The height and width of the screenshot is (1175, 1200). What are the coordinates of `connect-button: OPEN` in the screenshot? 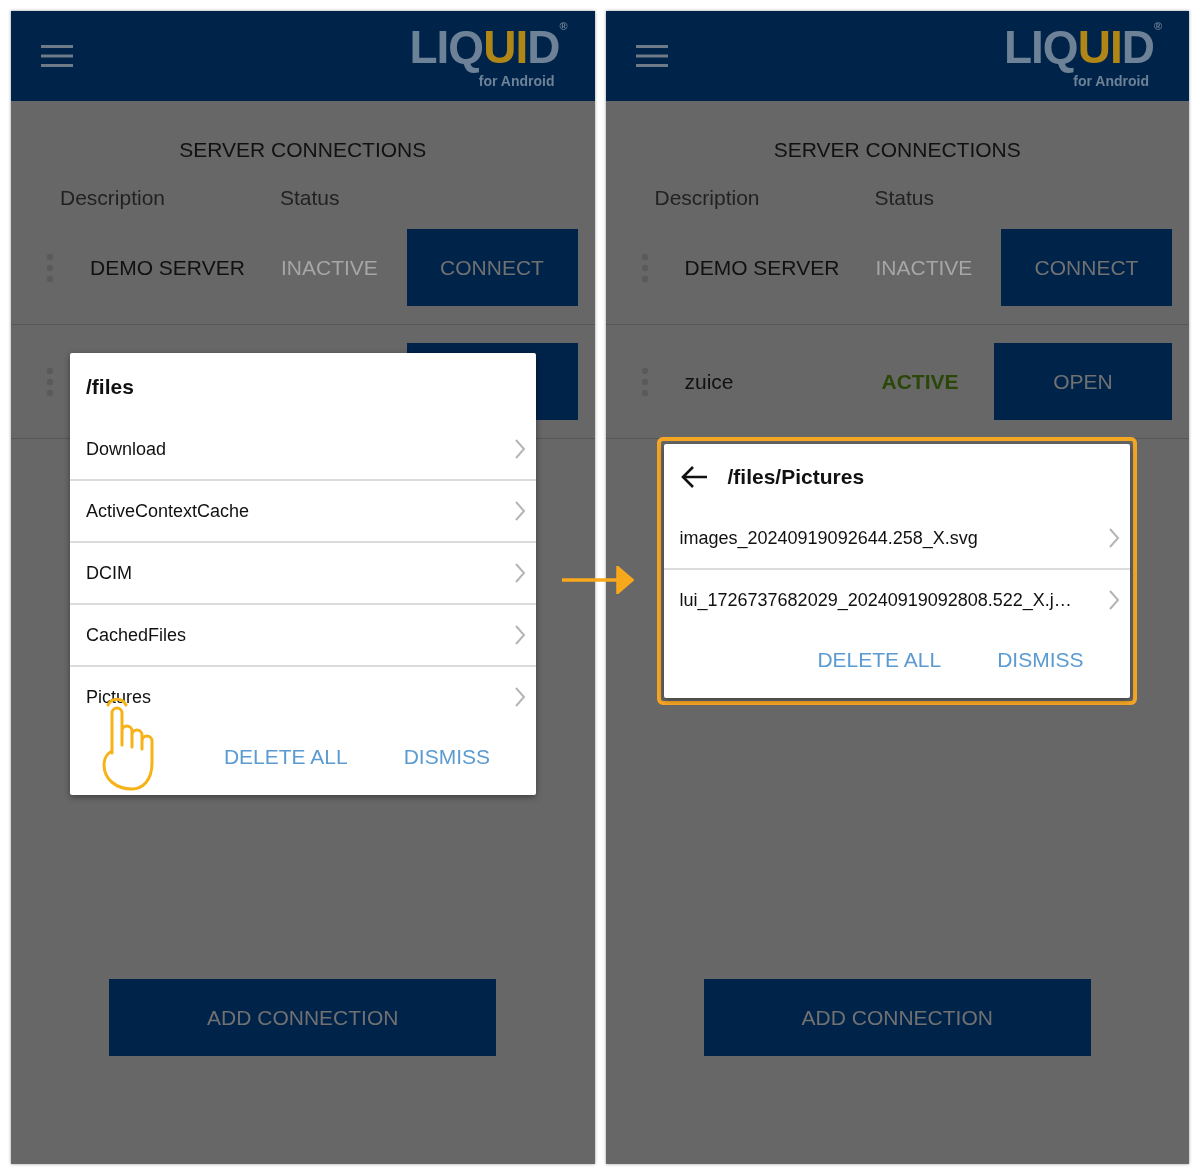 It's located at (1083, 381).